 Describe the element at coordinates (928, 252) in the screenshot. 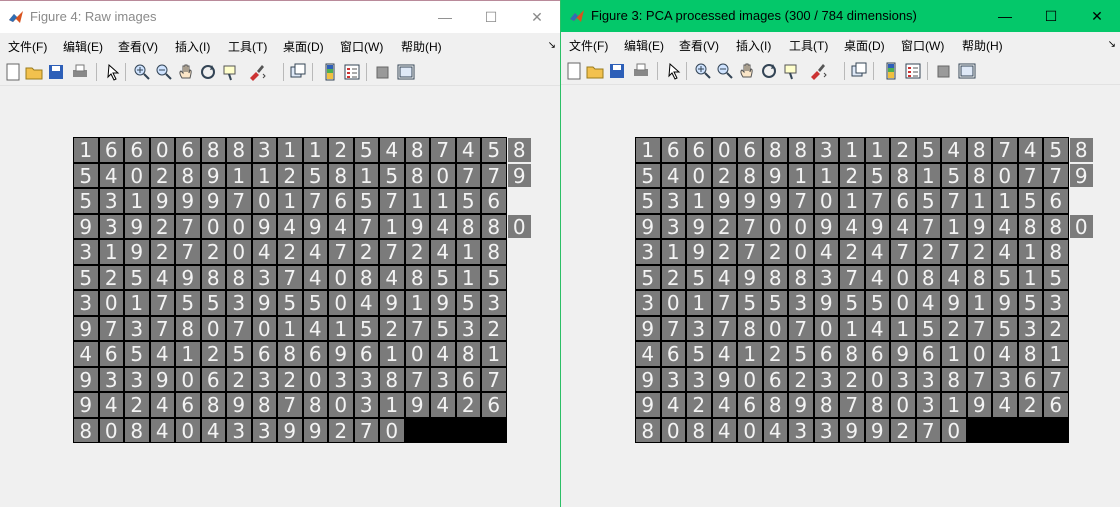

I see `digit-image-cell: 2` at that location.